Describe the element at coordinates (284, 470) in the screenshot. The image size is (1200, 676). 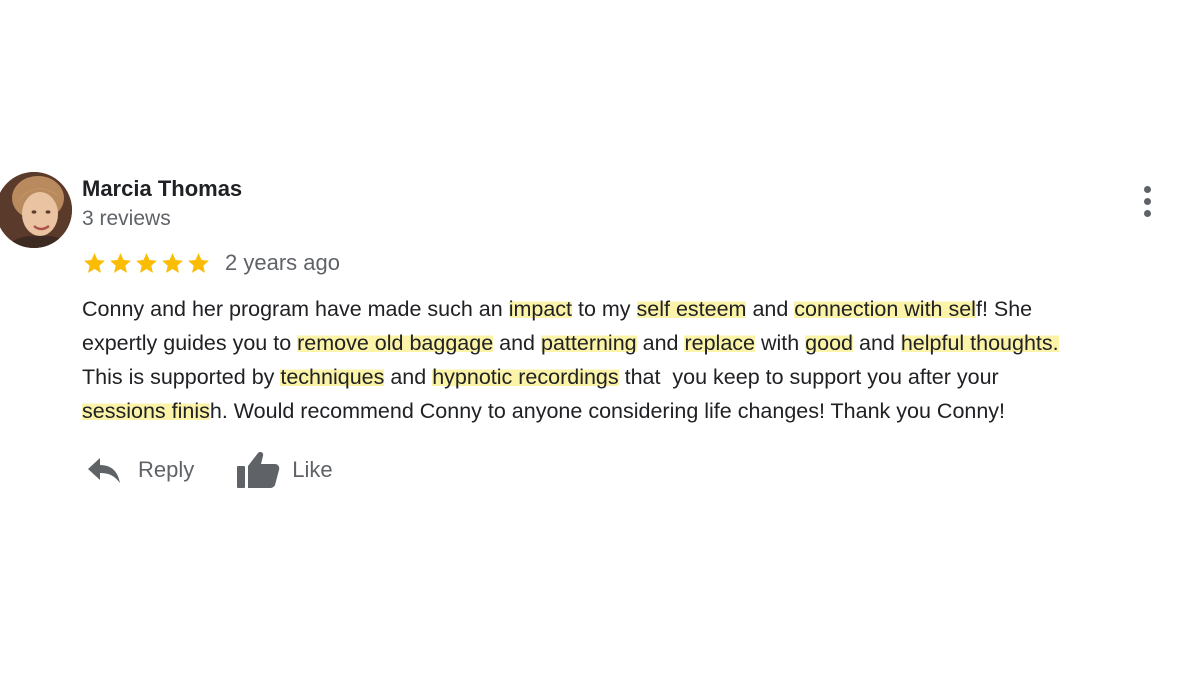
I see `like-button: Like` at that location.